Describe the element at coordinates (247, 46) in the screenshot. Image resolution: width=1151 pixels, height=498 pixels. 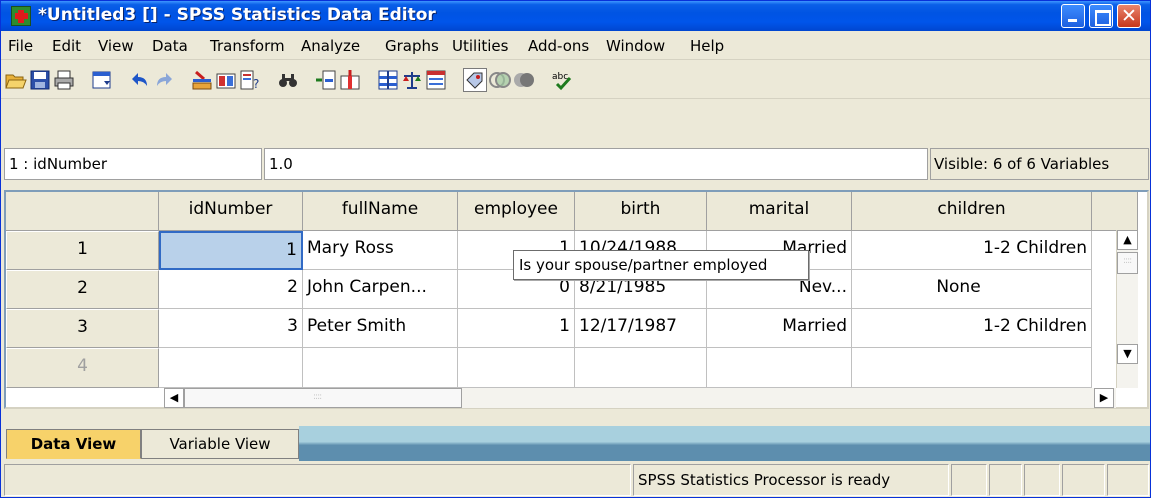
I see `menu-transform: Transform` at that location.